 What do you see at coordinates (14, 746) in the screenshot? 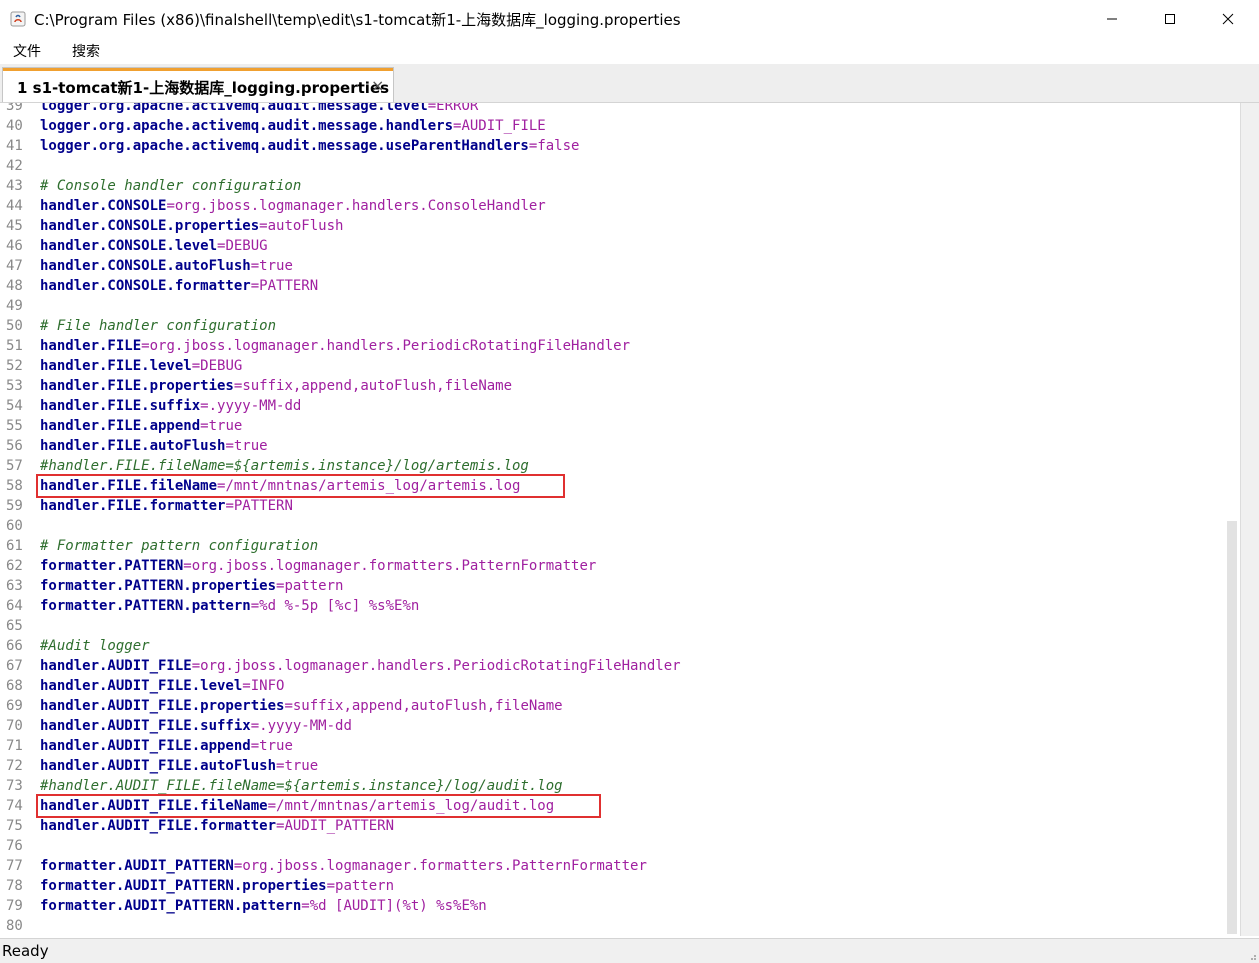
I see `line-number: 71` at bounding box center [14, 746].